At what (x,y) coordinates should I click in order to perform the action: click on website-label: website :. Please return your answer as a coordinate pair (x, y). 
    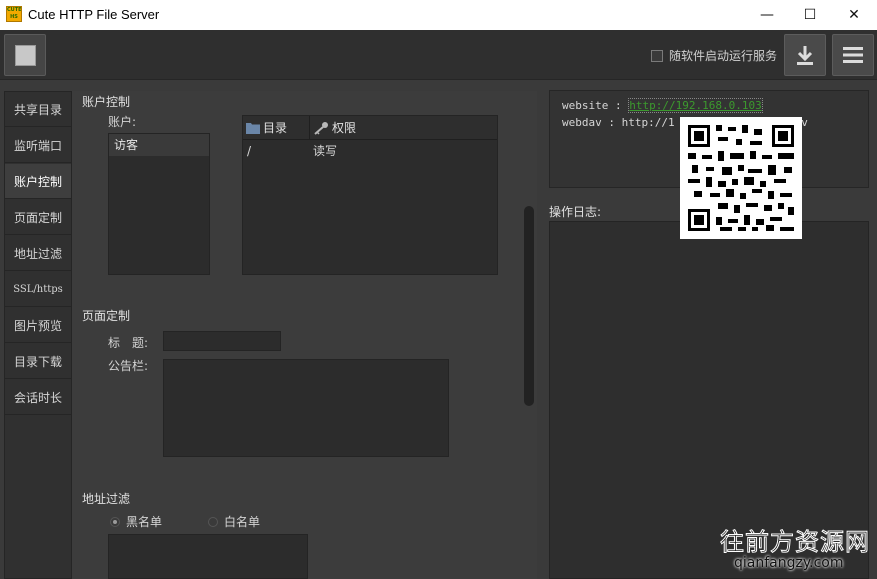
    Looking at the image, I should click on (595, 105).